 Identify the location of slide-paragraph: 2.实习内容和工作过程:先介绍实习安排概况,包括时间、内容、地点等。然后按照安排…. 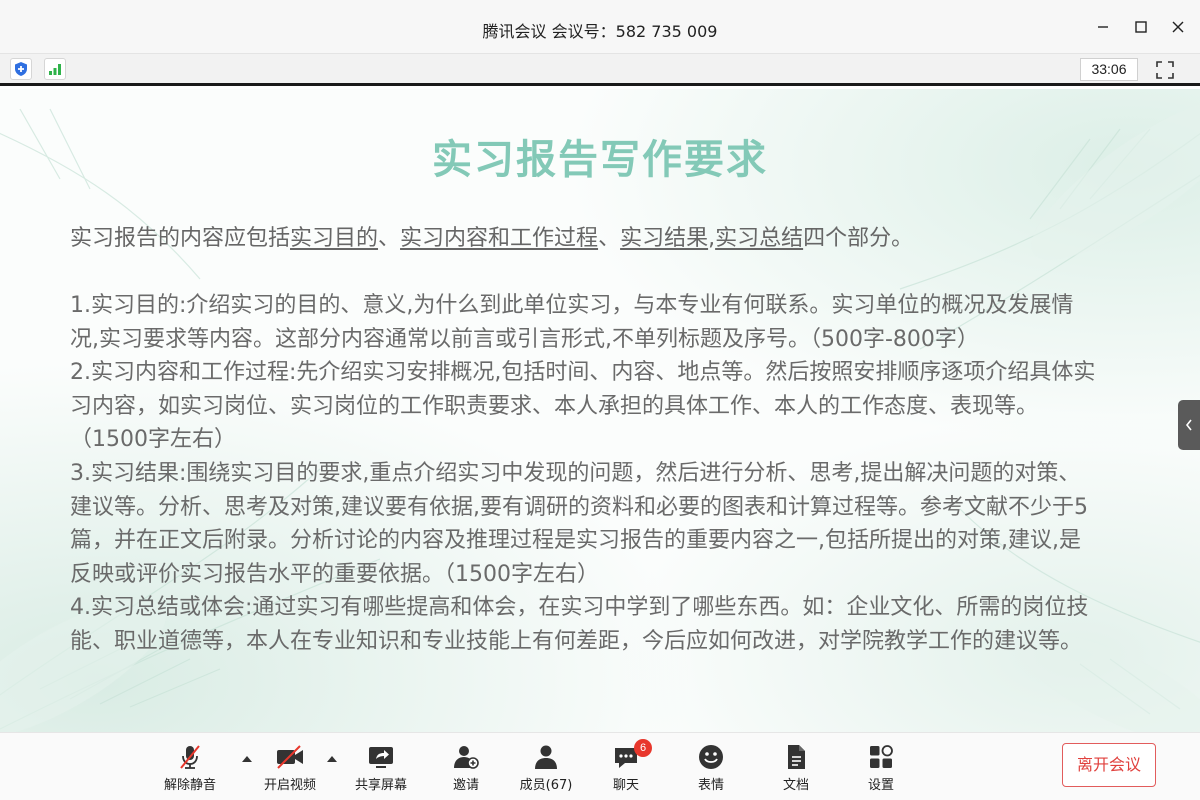
(583, 406).